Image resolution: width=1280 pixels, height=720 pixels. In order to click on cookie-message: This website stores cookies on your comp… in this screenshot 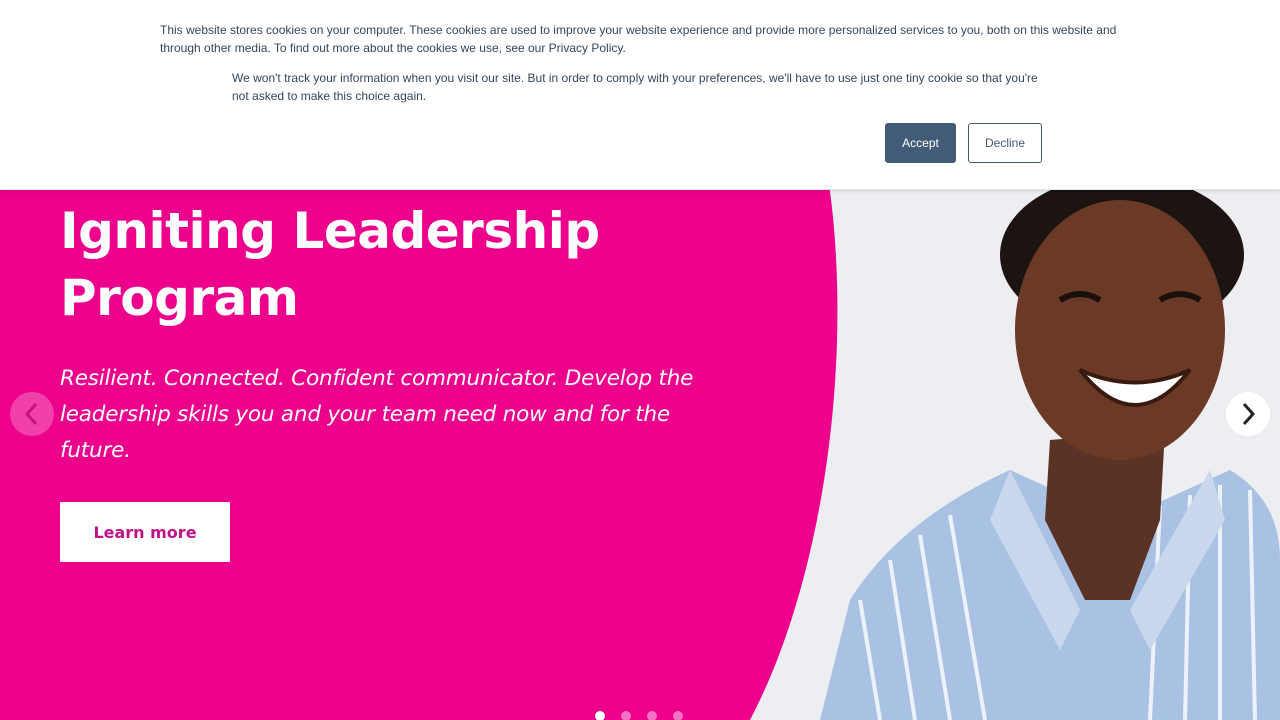, I will do `click(638, 39)`.